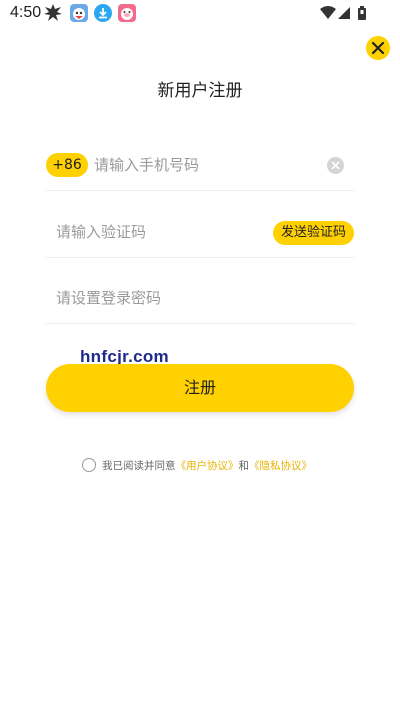 The width and height of the screenshot is (400, 711). I want to click on country-code-selector: +86, so click(67, 165).